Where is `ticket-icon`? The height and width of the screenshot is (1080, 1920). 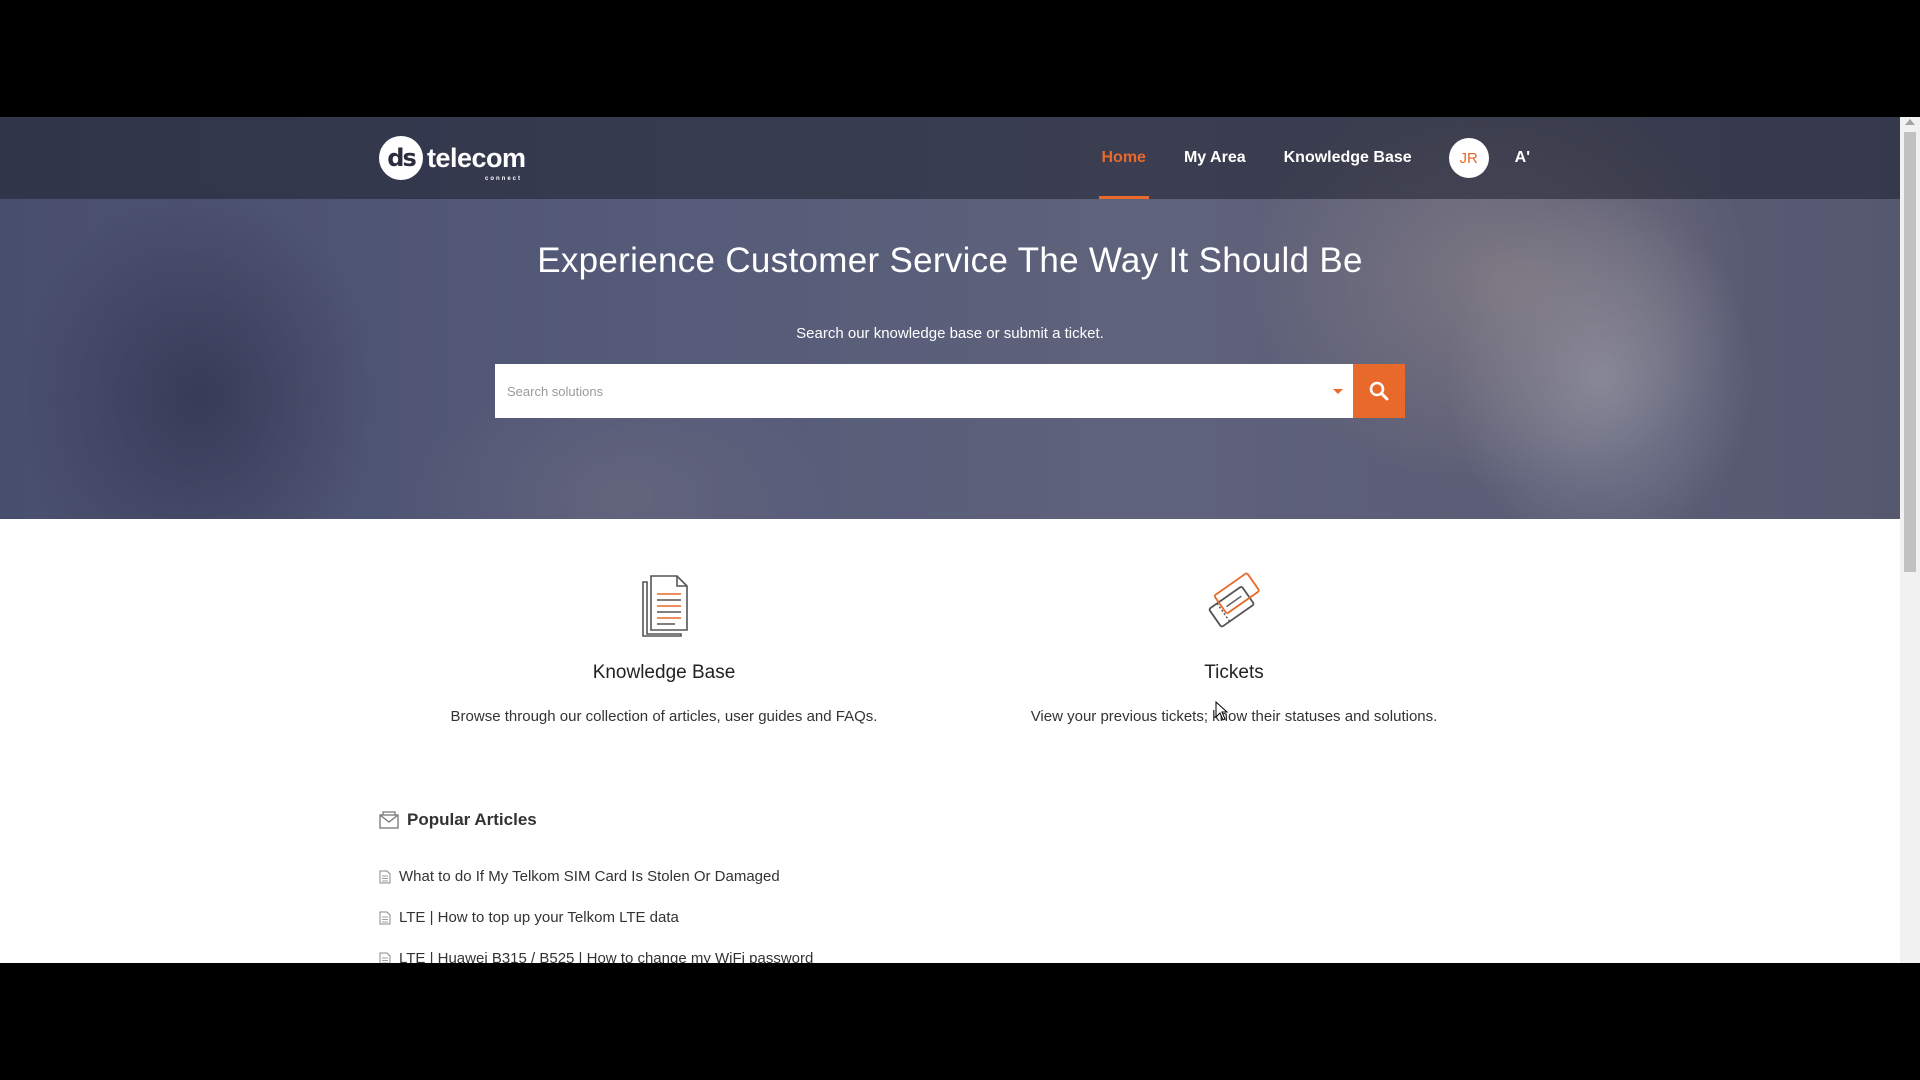 ticket-icon is located at coordinates (1234, 600).